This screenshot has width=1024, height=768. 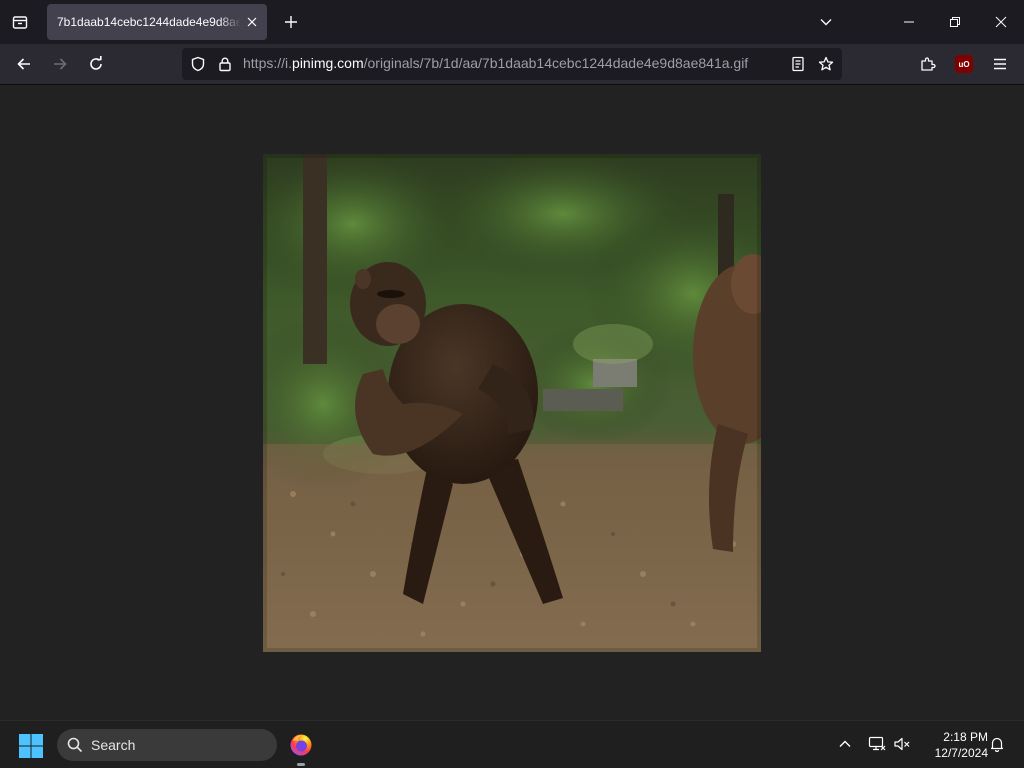 I want to click on search-icon, so click(x=75, y=745).